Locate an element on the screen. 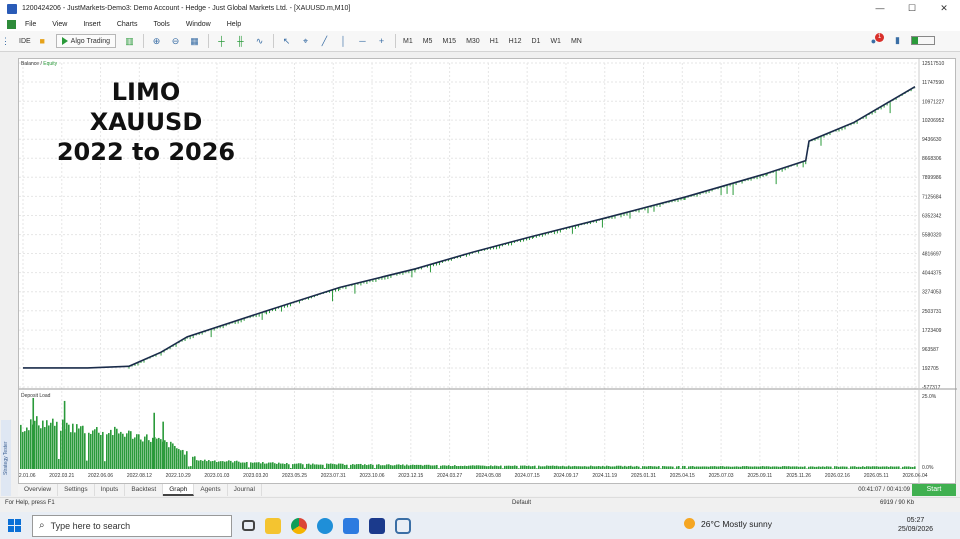 The height and width of the screenshot is (539, 960). add-object-icon: + is located at coordinates (381, 41).